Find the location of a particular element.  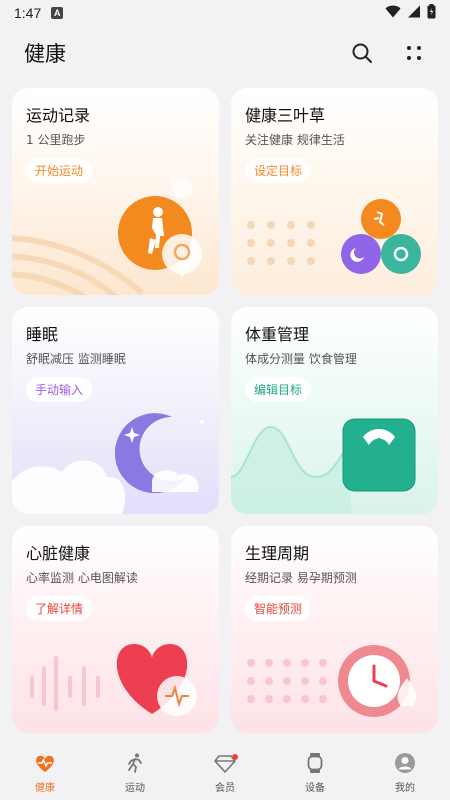

start-exercise-button: 开始运动 is located at coordinates (59, 170).